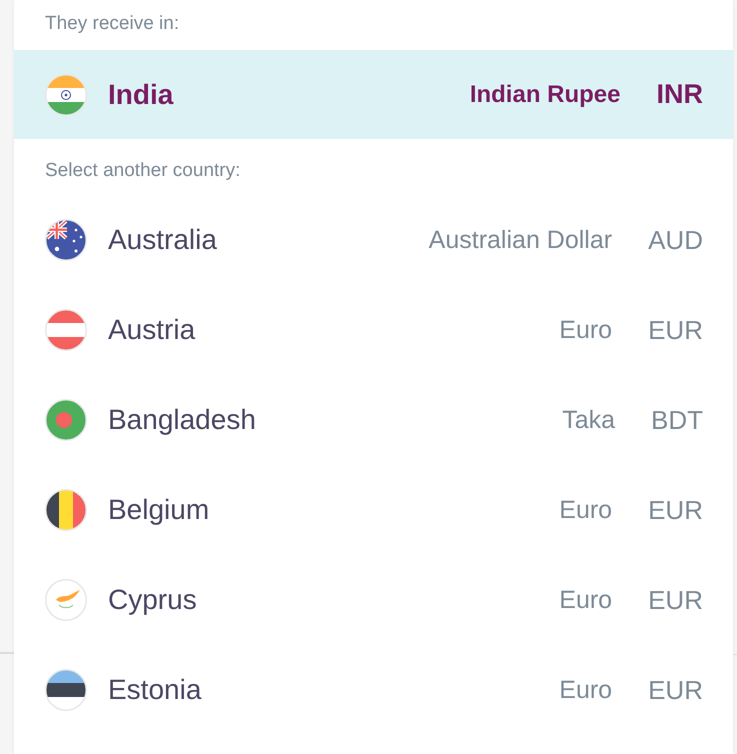 This screenshot has height=754, width=737. What do you see at coordinates (152, 330) in the screenshot?
I see `country-name: Austria` at bounding box center [152, 330].